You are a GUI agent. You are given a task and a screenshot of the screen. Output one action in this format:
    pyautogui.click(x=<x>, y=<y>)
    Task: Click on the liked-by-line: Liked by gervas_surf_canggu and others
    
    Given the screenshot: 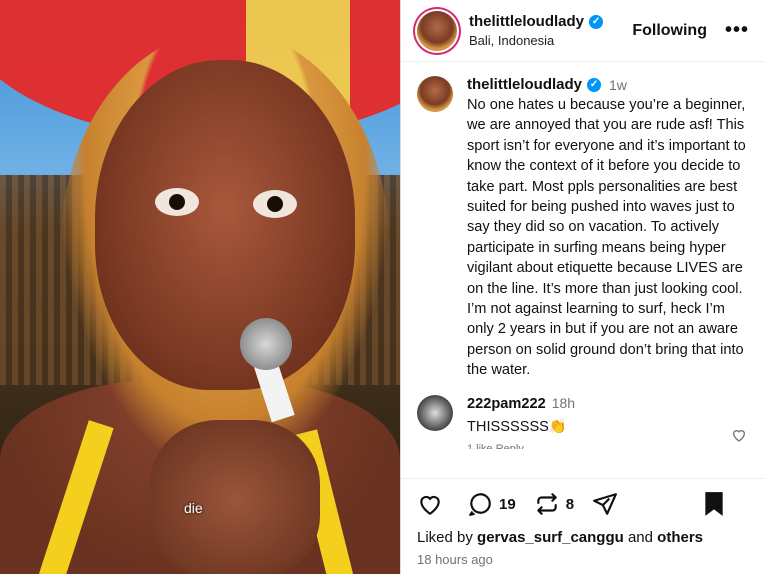 What is the action you would take?
    pyautogui.click(x=583, y=537)
    